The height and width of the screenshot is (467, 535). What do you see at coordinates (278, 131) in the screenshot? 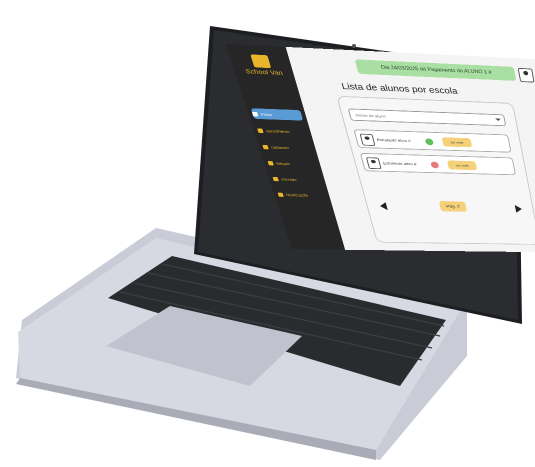
I see `sidebar-item-label: vencimento` at bounding box center [278, 131].